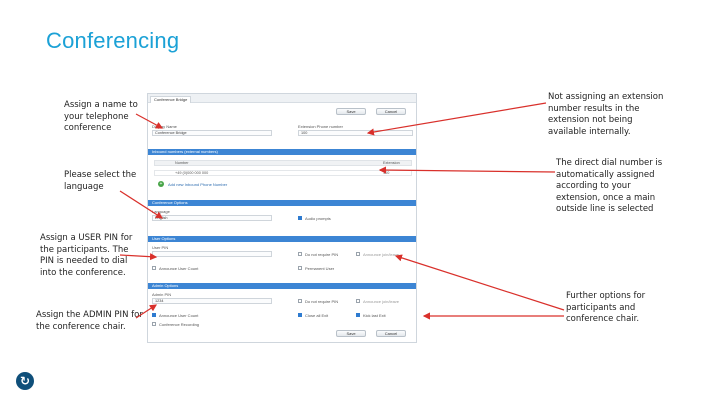 Image resolution: width=720 pixels, height=405 pixels. What do you see at coordinates (25, 381) in the screenshot?
I see `brand-logo-icon: ↻` at bounding box center [25, 381].